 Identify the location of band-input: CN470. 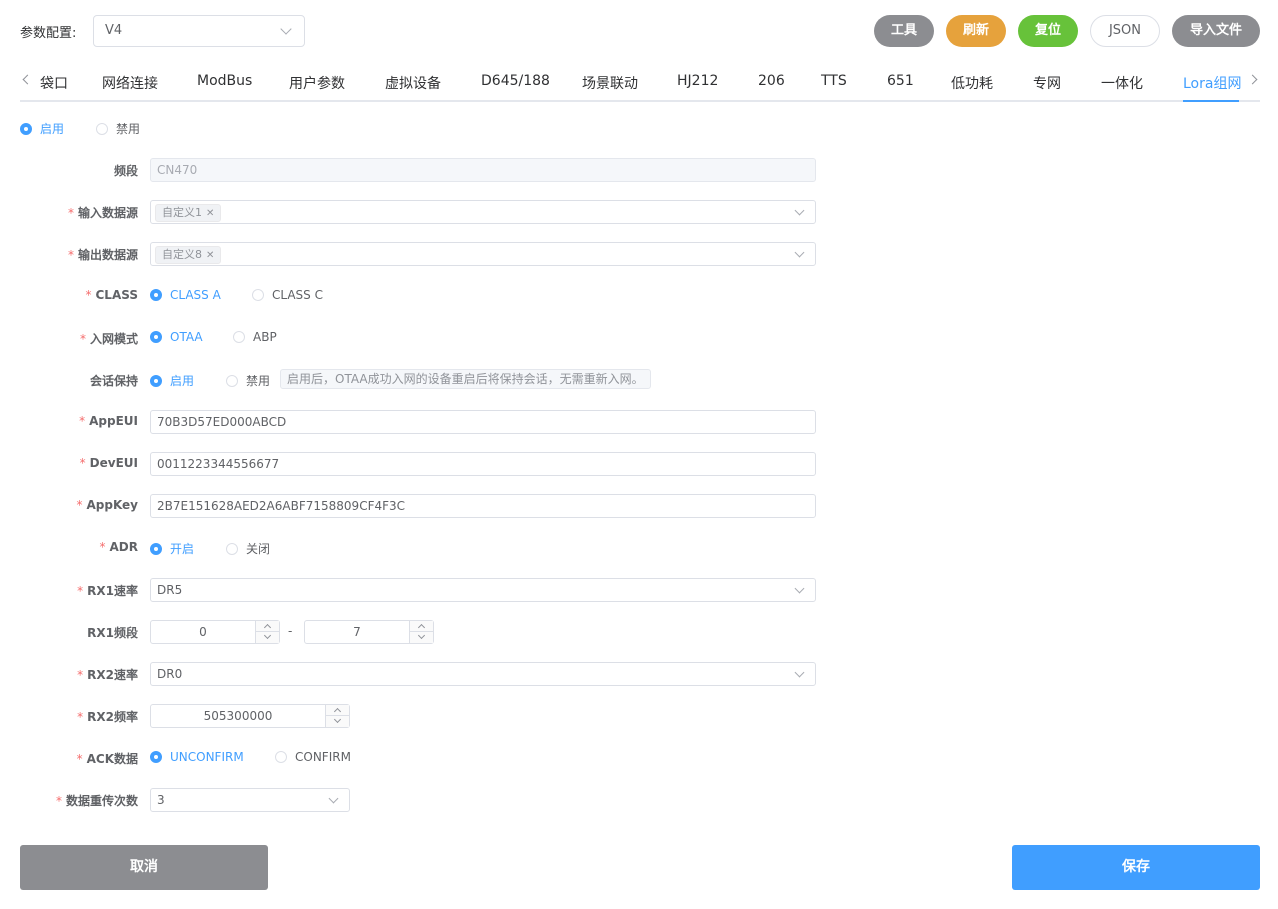
(483, 170).